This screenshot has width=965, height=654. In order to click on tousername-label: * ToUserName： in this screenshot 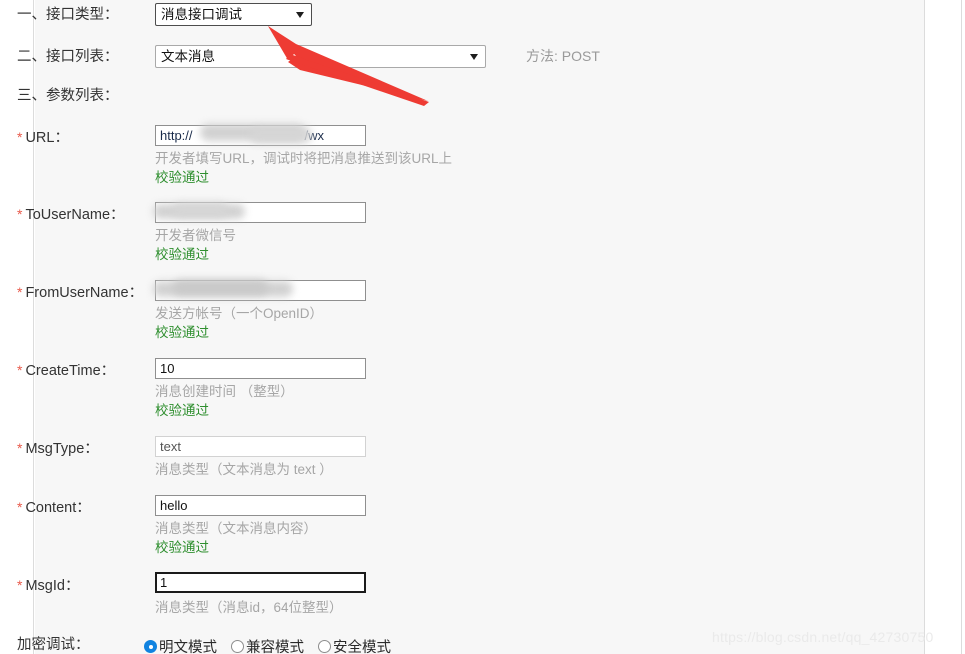, I will do `click(92, 214)`.